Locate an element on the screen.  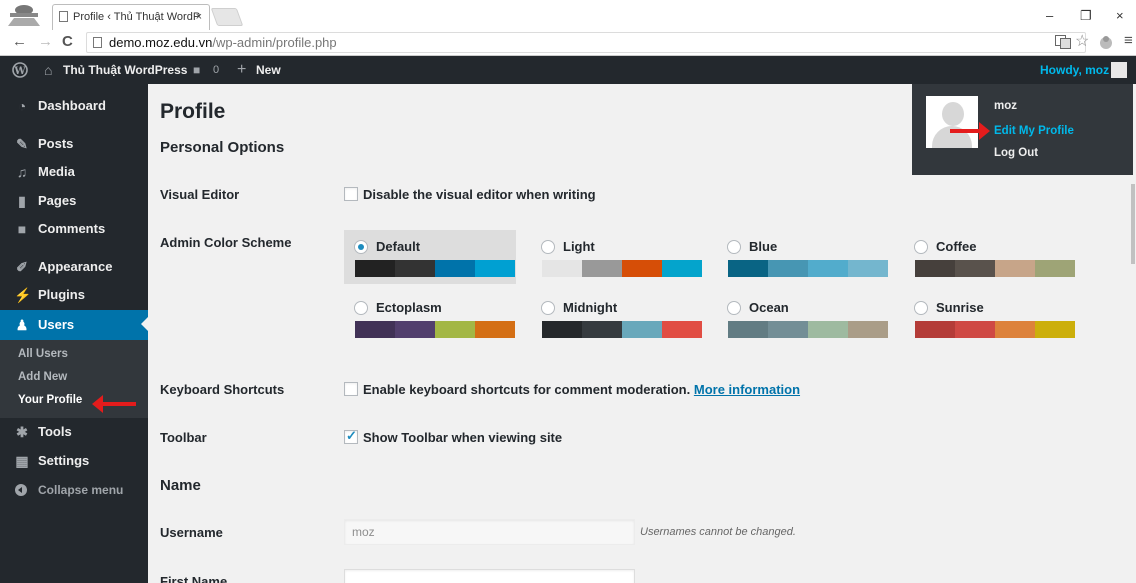
color-scheme-ocean: Ocean is located at coordinates (803, 318).